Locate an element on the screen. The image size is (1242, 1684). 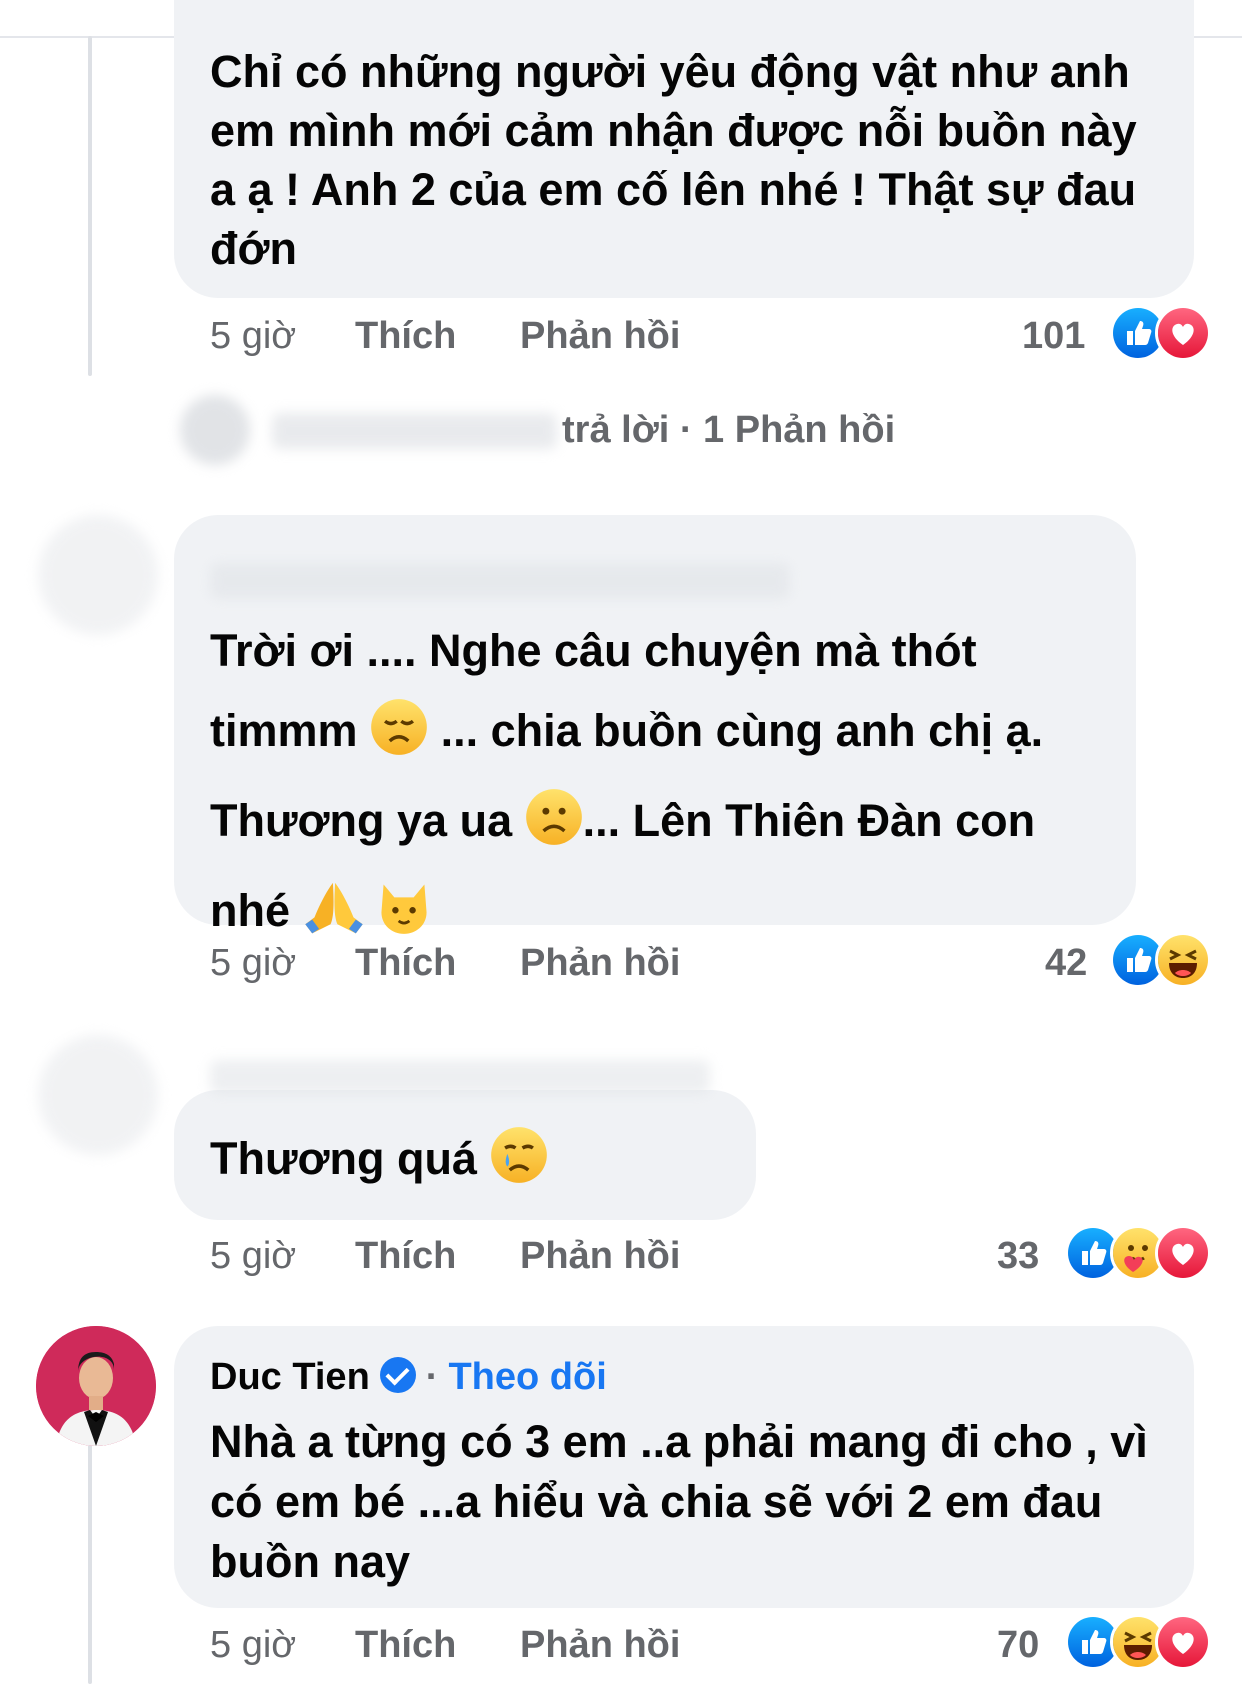
comment-header: Duc Tien · Theo dõi is located at coordinates (687, 1384).